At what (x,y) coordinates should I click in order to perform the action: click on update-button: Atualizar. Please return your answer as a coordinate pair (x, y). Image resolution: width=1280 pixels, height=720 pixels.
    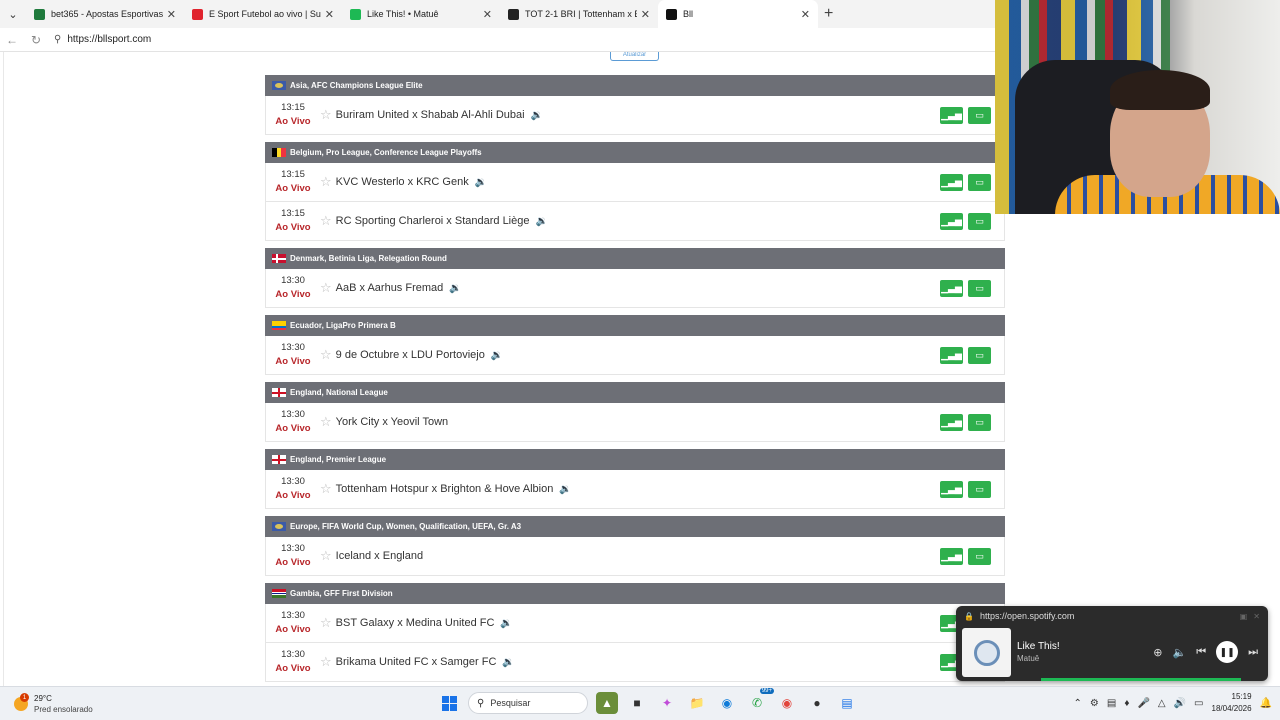
    Looking at the image, I should click on (634, 56).